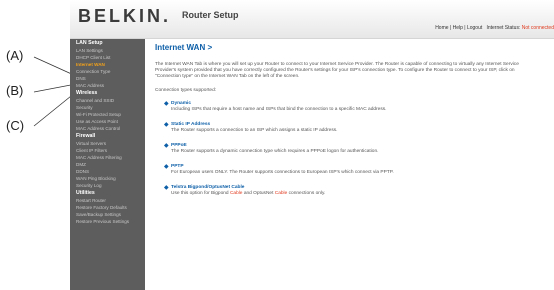 The height and width of the screenshot is (290, 554). I want to click on connection-type-desc-part: connections only., so click(306, 193).